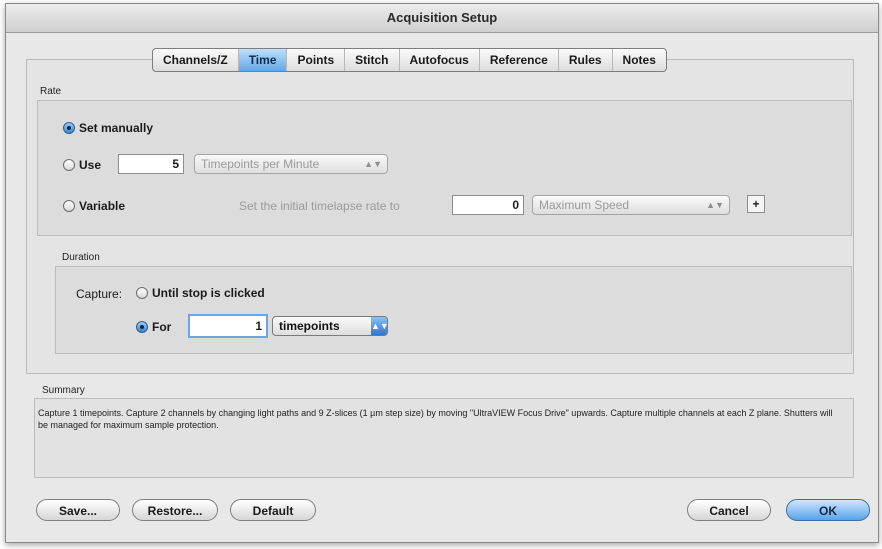  I want to click on speed-popup: Maximum Speed ▲▼, so click(631, 205).